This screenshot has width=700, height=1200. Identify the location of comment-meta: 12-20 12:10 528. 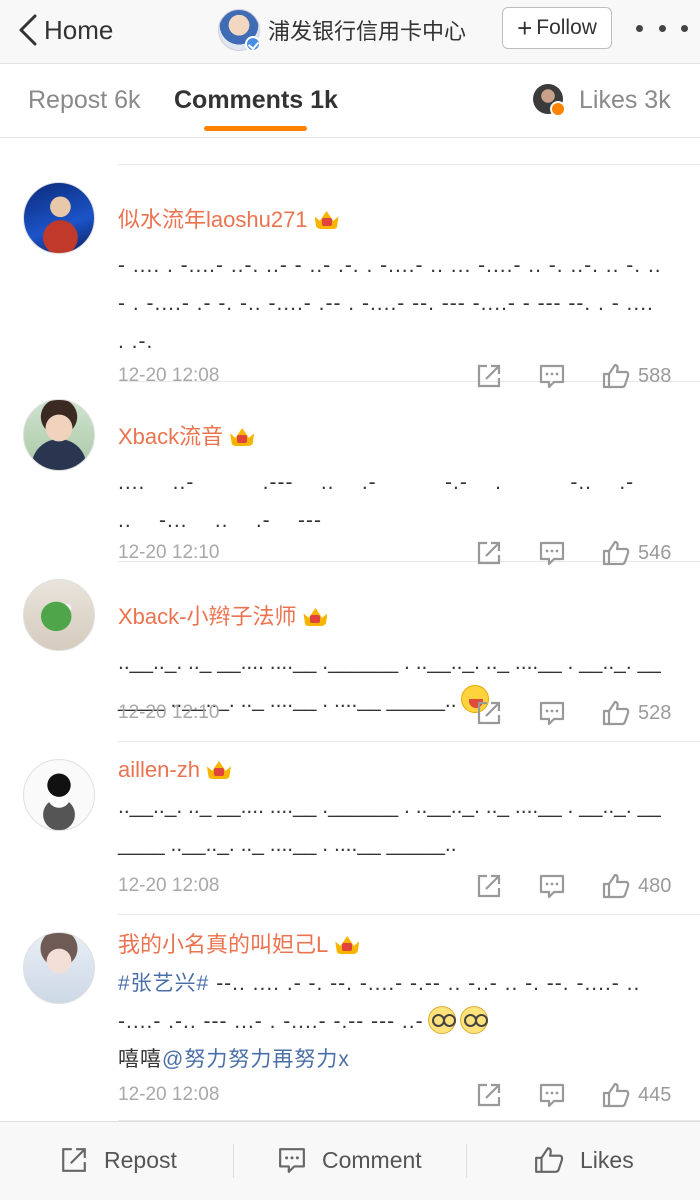
(398, 713).